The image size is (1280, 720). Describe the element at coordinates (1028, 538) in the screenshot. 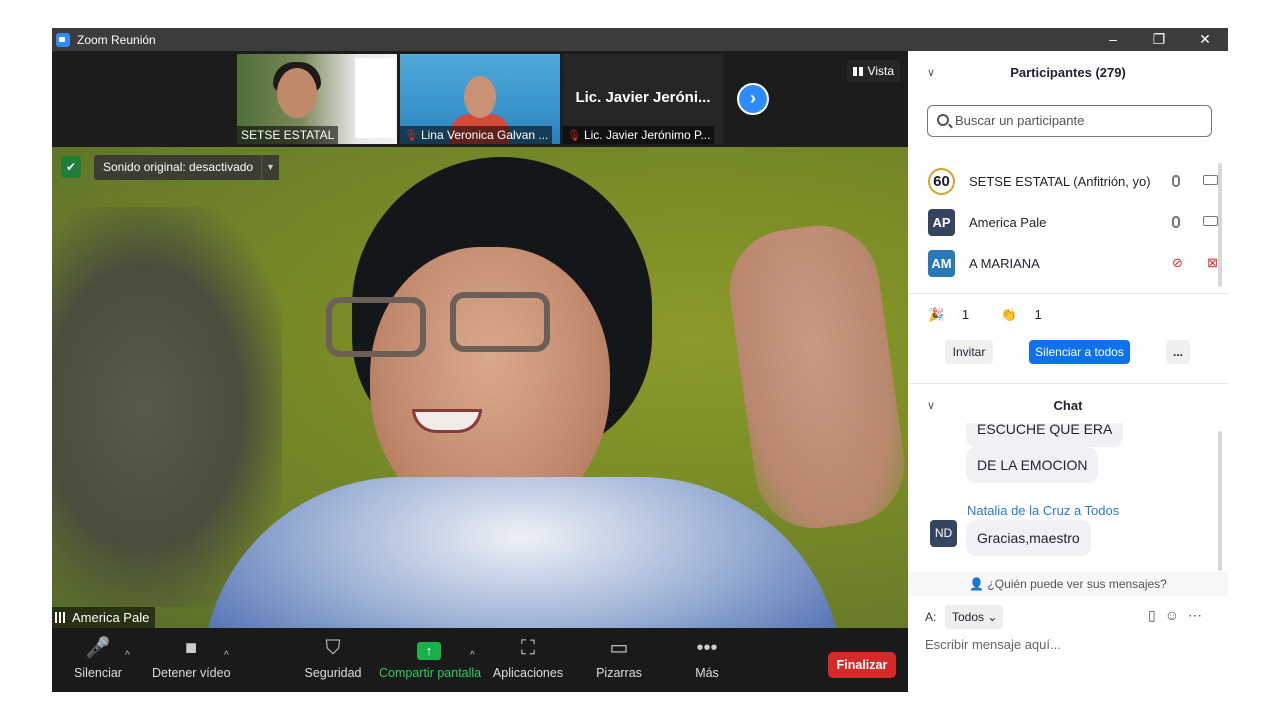

I see `chat-message: Gracias,maestro` at that location.